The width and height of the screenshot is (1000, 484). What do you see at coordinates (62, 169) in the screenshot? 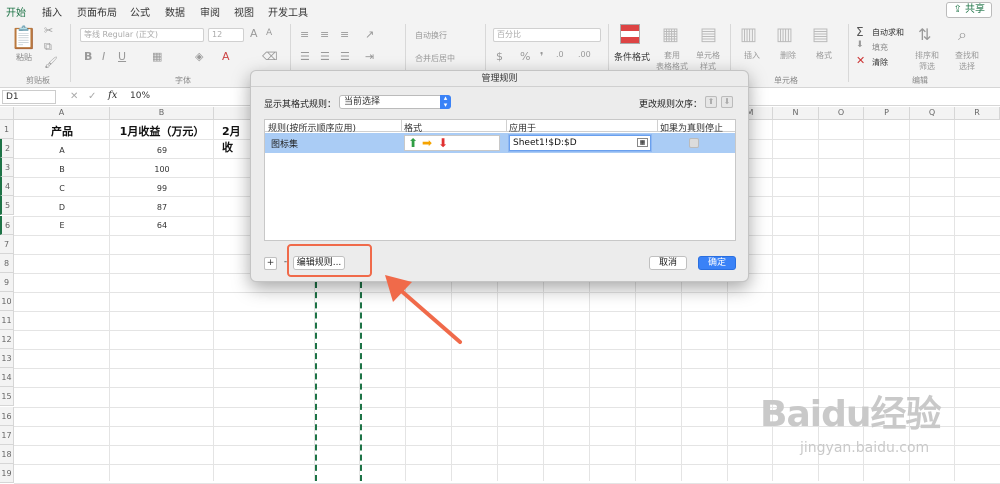
I see `cell-product: B` at bounding box center [62, 169].